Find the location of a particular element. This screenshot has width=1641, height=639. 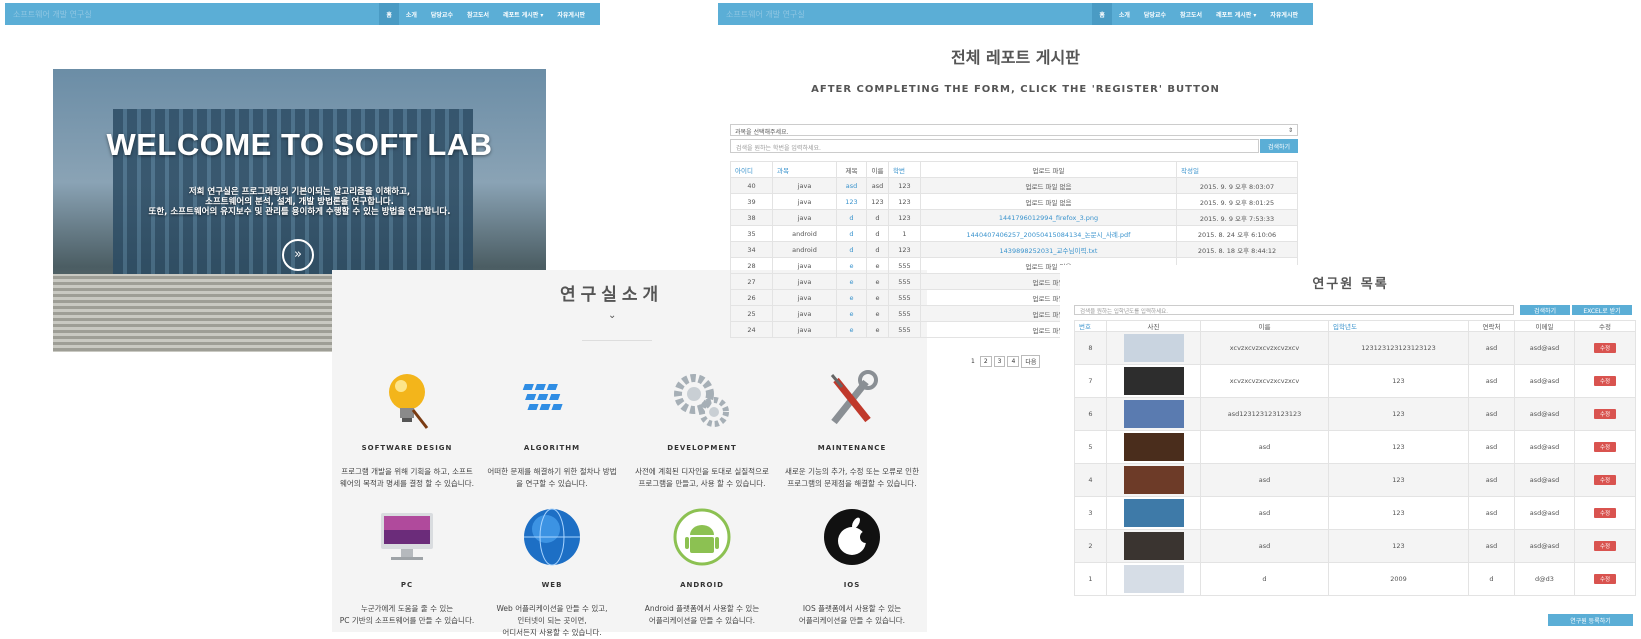

cell-no: 3 is located at coordinates (1090, 513).